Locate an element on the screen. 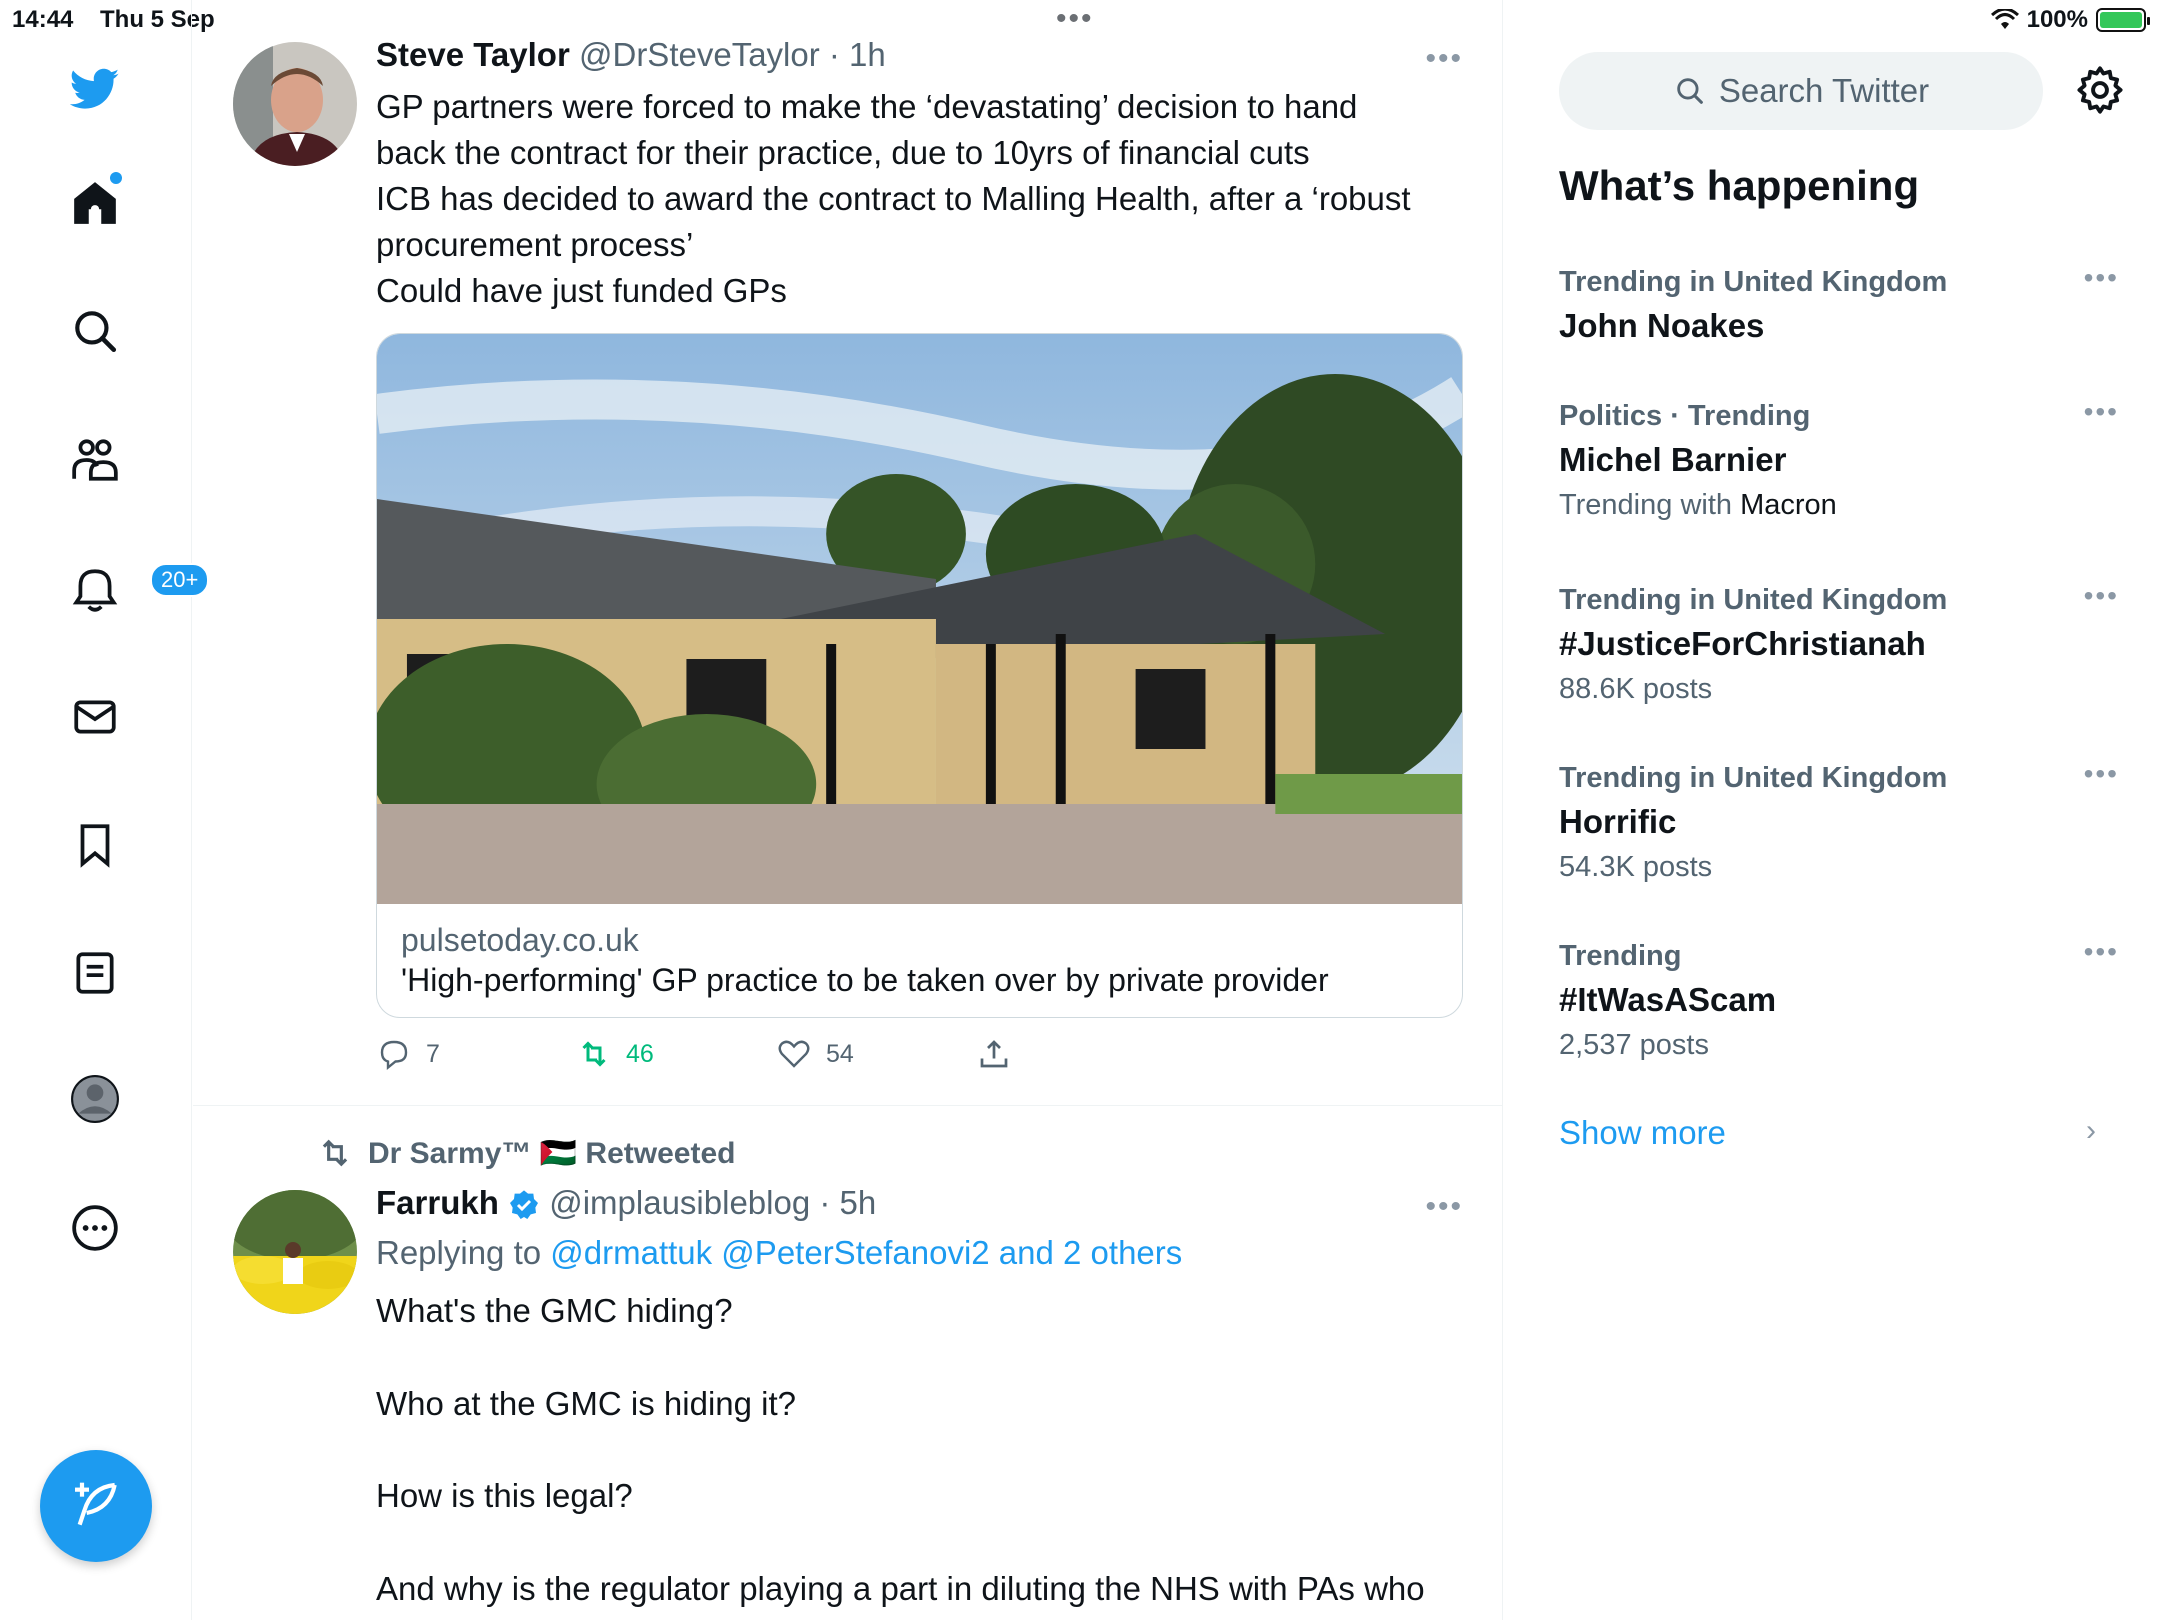 The height and width of the screenshot is (1620, 2160). card-domain: pulsetoday.co.uk is located at coordinates (520, 940).